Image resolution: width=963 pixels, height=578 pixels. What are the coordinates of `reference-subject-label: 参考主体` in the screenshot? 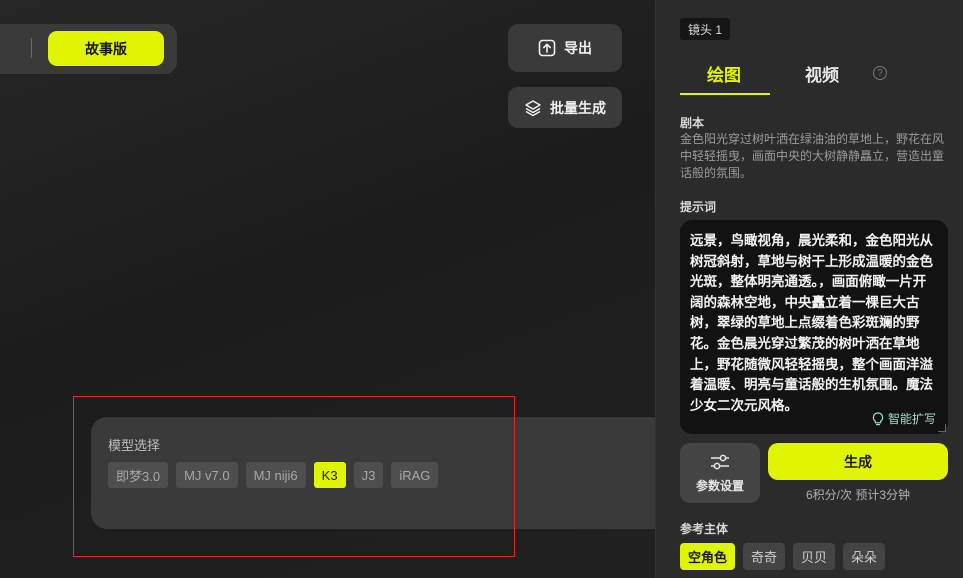 It's located at (704, 529).